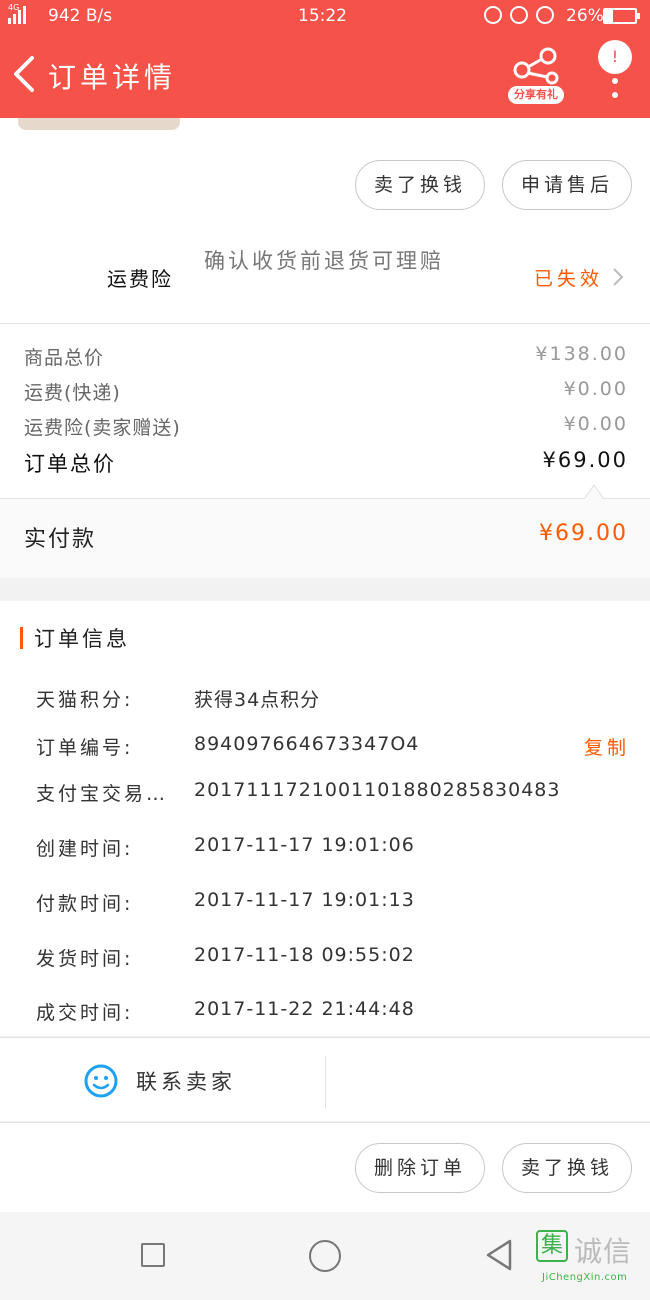 The height and width of the screenshot is (1300, 650). What do you see at coordinates (325, 538) in the screenshot?
I see `paid-amount-row: 实付款 ¥69.00` at bounding box center [325, 538].